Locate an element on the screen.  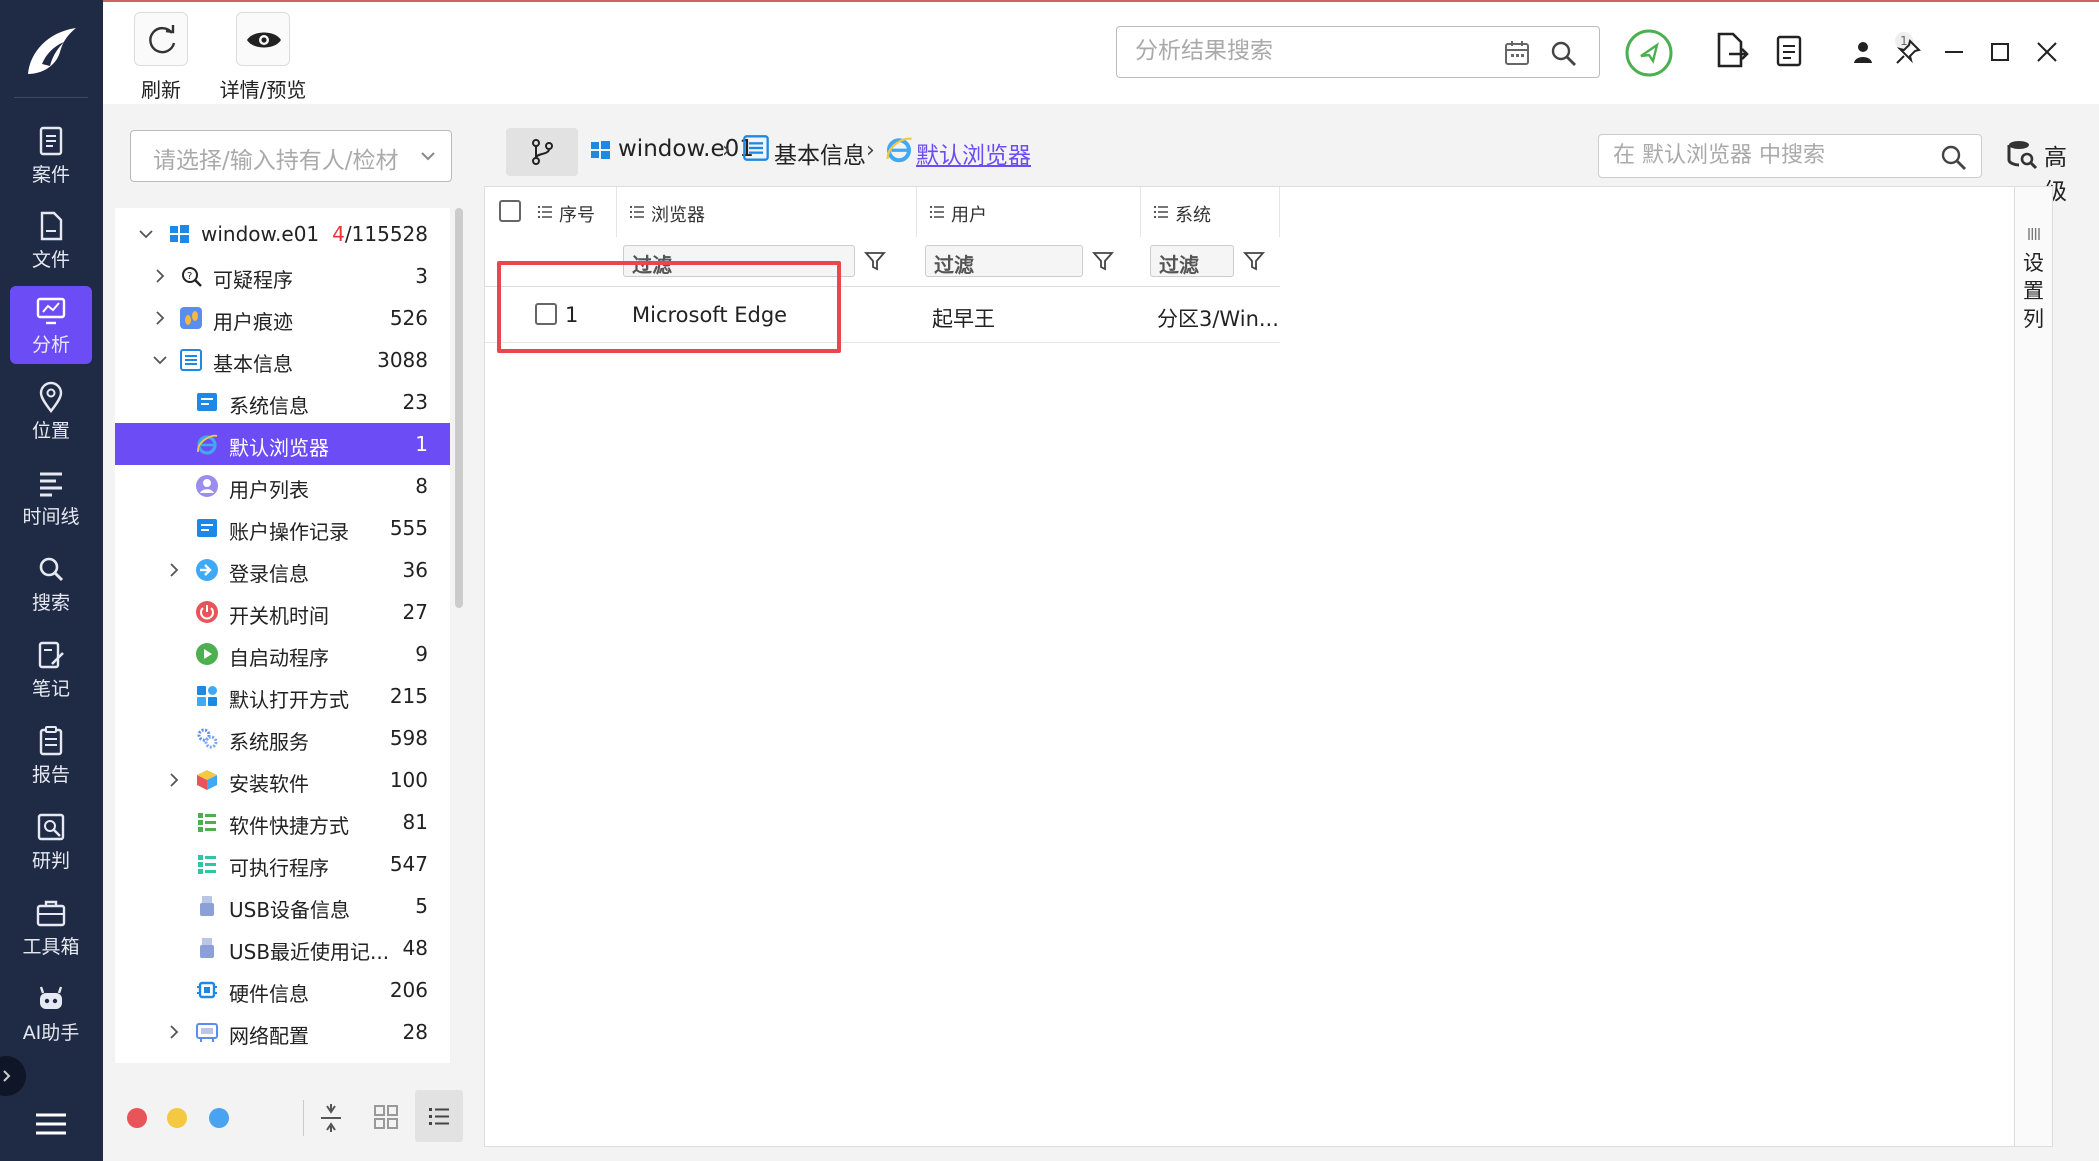
list-view-button is located at coordinates (439, 1116).